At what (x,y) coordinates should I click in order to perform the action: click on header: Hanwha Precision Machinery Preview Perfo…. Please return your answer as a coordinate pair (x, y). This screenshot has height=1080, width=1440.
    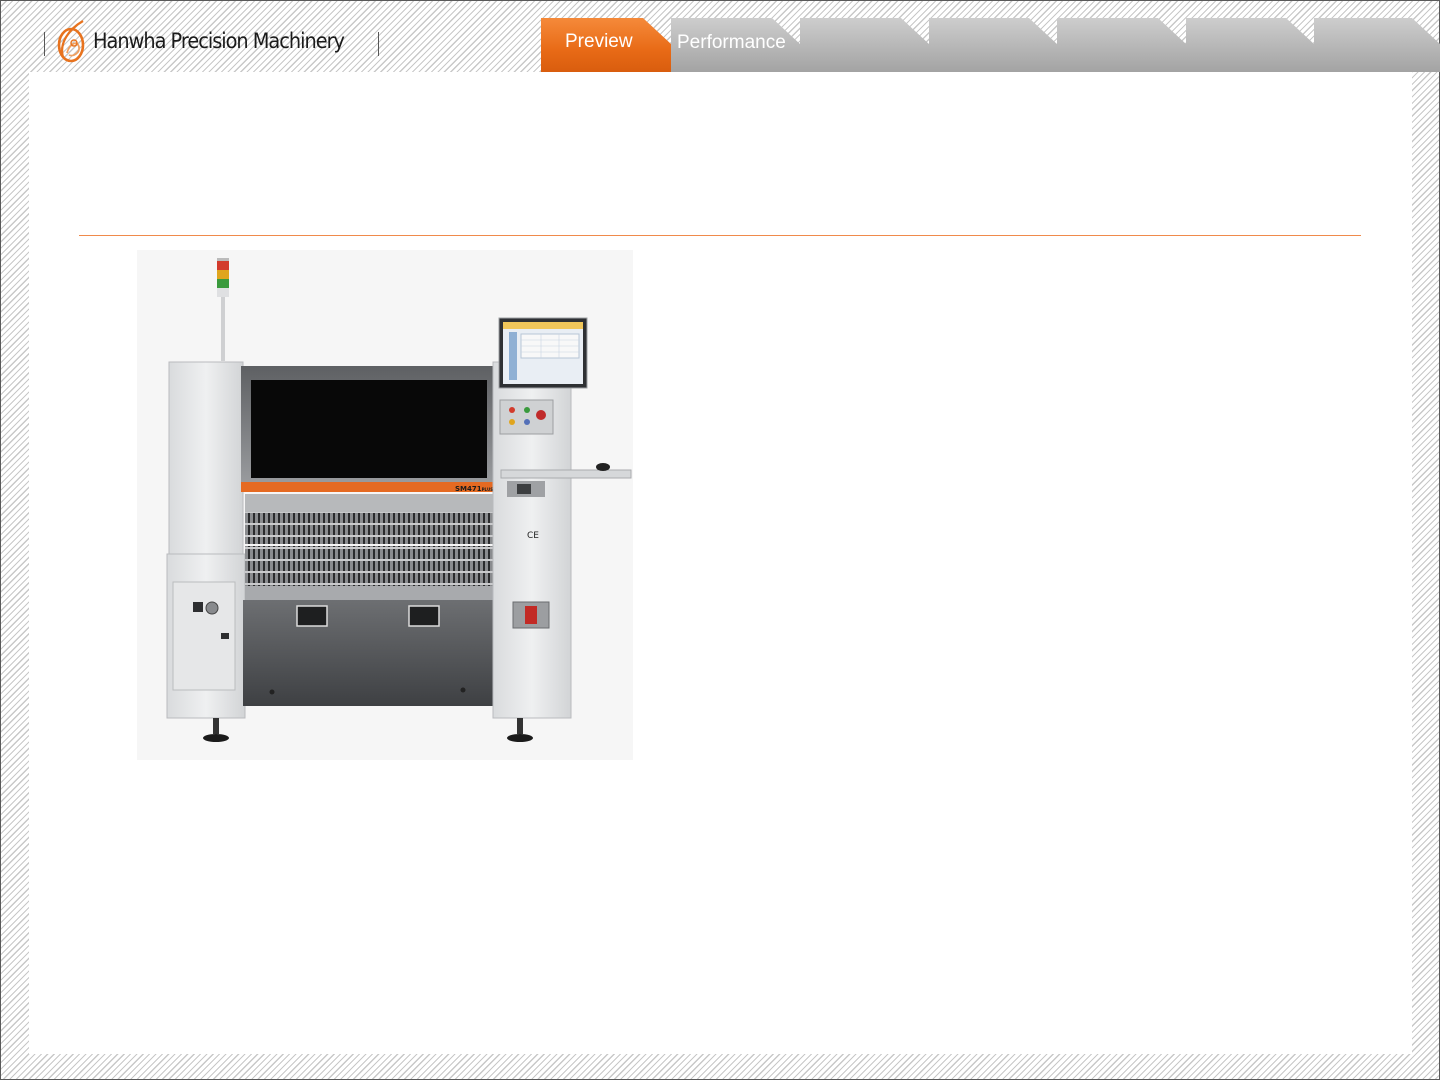
    Looking at the image, I should click on (720, 36).